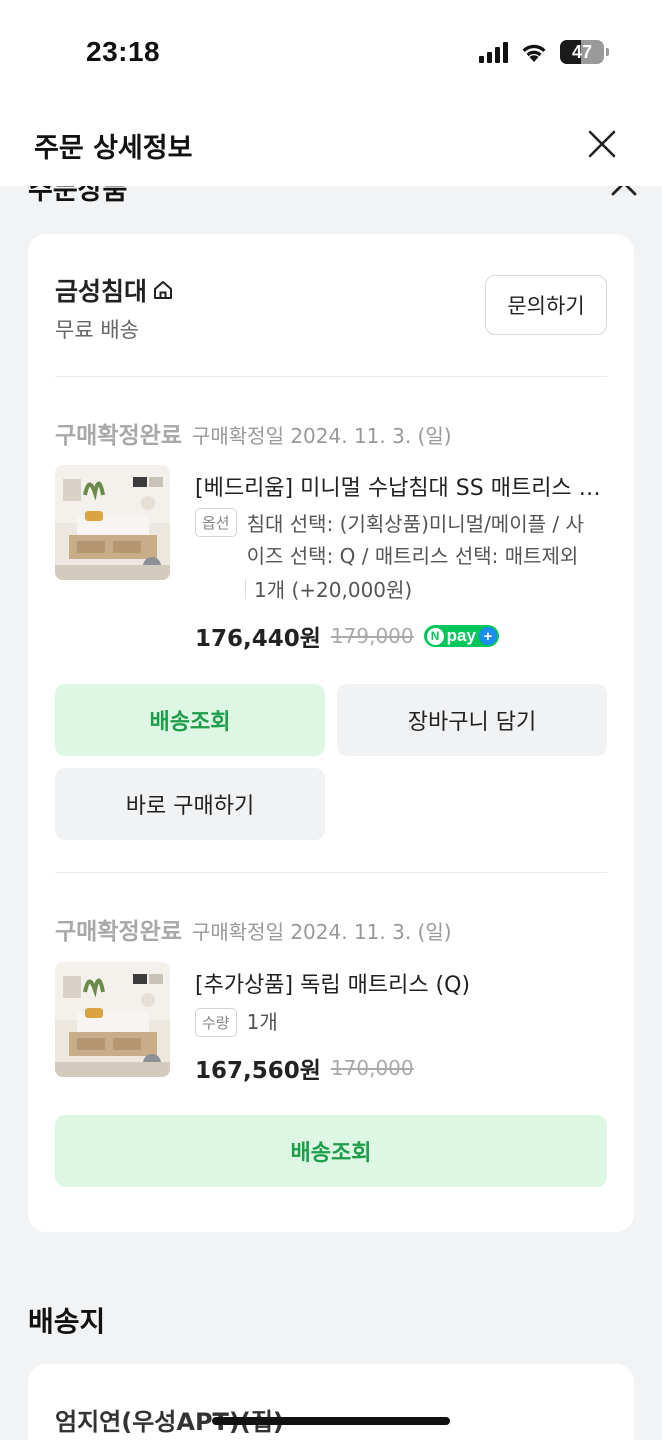 The image size is (662, 1440). Describe the element at coordinates (258, 1071) in the screenshot. I see `sale-price: 167,560원` at that location.